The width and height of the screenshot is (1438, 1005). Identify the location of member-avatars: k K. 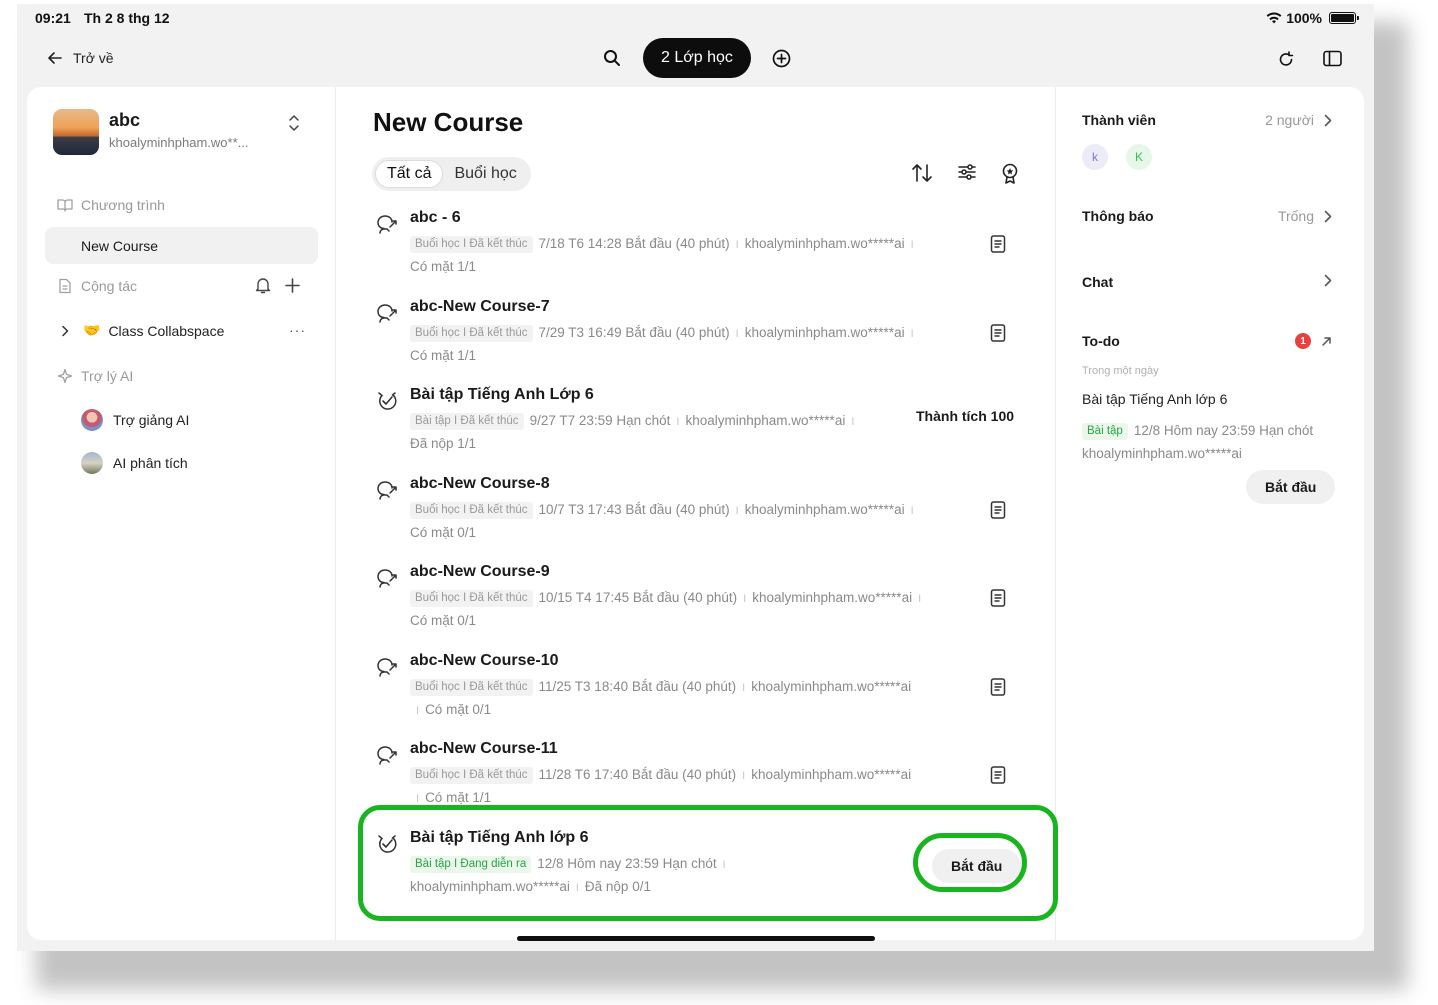
(1117, 157).